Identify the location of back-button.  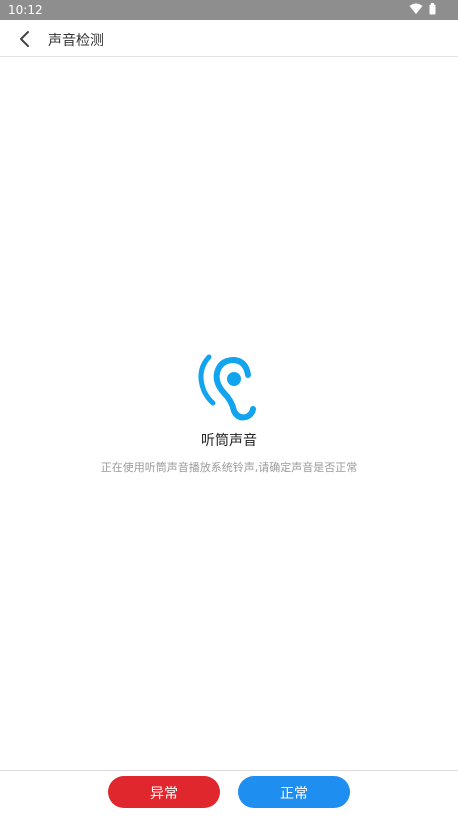
(25, 39).